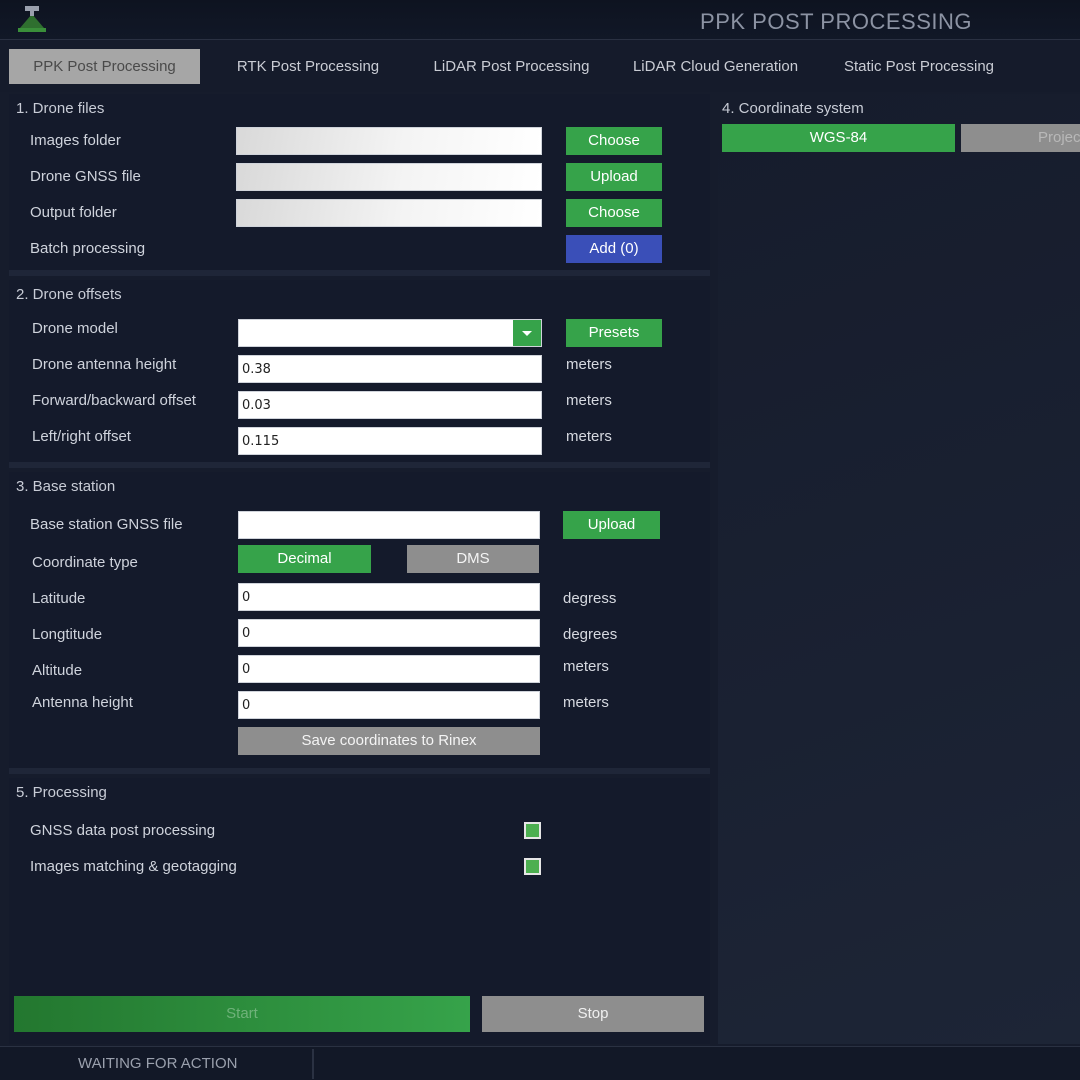 The height and width of the screenshot is (1080, 1080). I want to click on save-rinex-button: Save coordinates to Rinex, so click(389, 741).